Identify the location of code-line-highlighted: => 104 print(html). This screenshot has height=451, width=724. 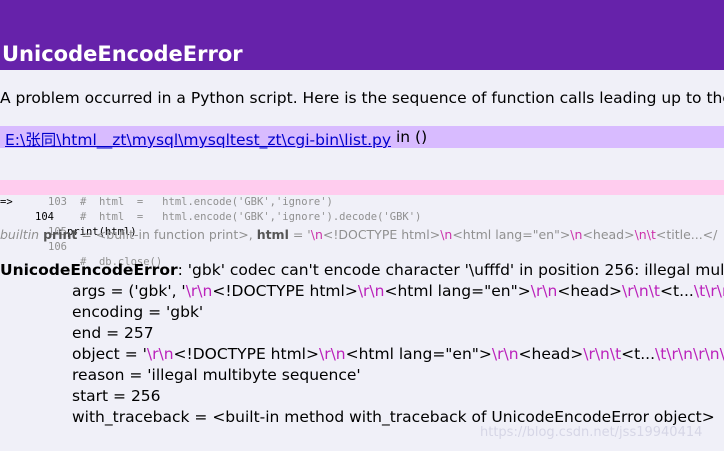
(362, 209).